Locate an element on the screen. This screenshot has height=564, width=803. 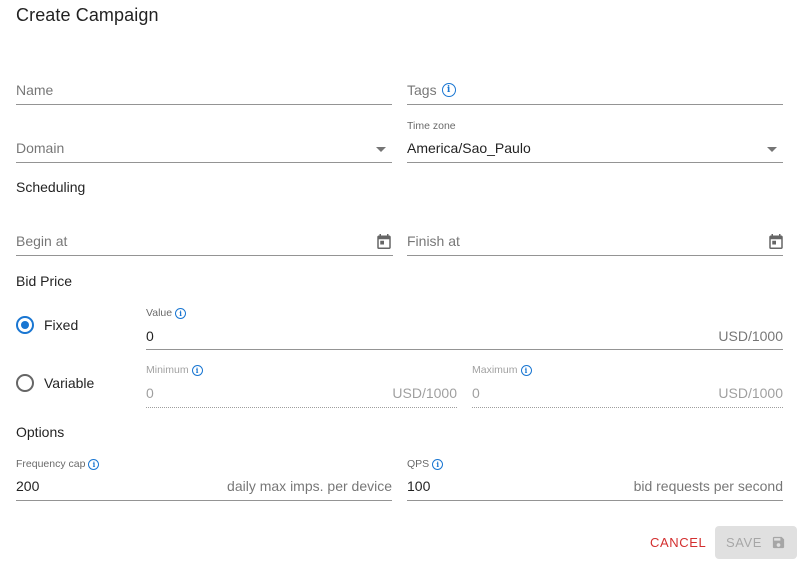
qps-label-wrap: QPS i is located at coordinates (425, 464).